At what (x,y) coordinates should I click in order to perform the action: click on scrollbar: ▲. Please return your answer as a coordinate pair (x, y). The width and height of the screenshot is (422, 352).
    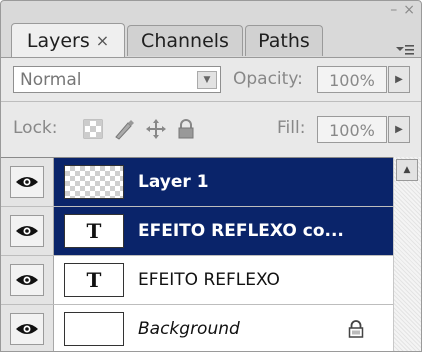
    Looking at the image, I should click on (407, 254).